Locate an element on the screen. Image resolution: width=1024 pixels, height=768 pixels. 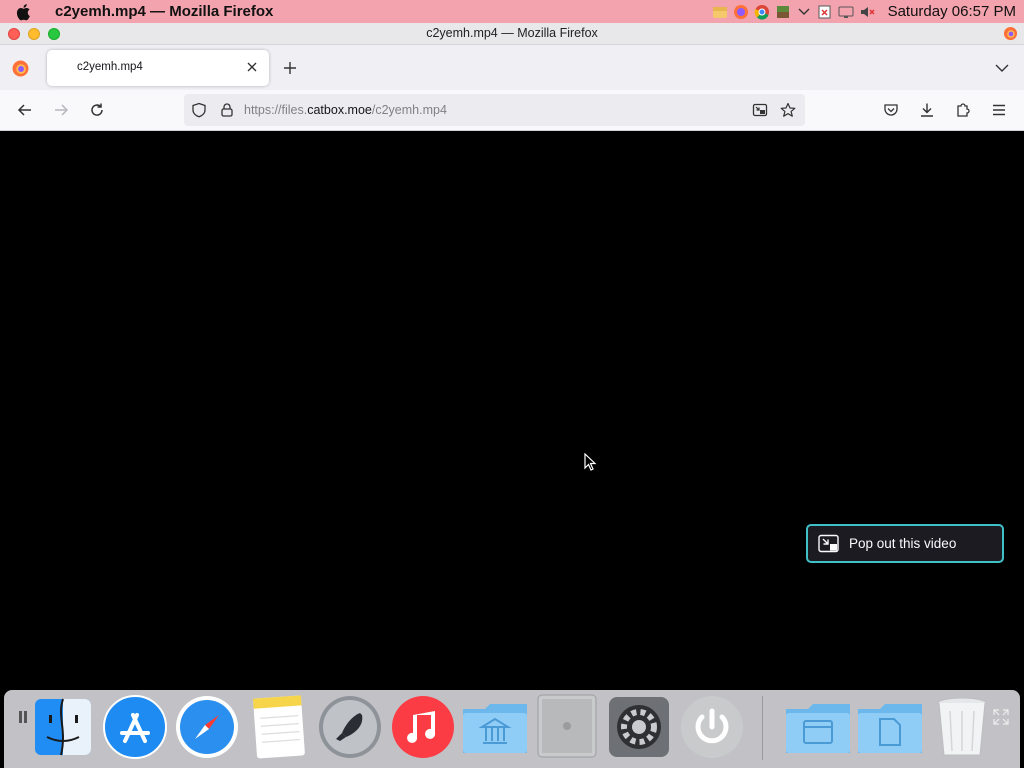
chevron-down-icon is located at coordinates (804, 12).